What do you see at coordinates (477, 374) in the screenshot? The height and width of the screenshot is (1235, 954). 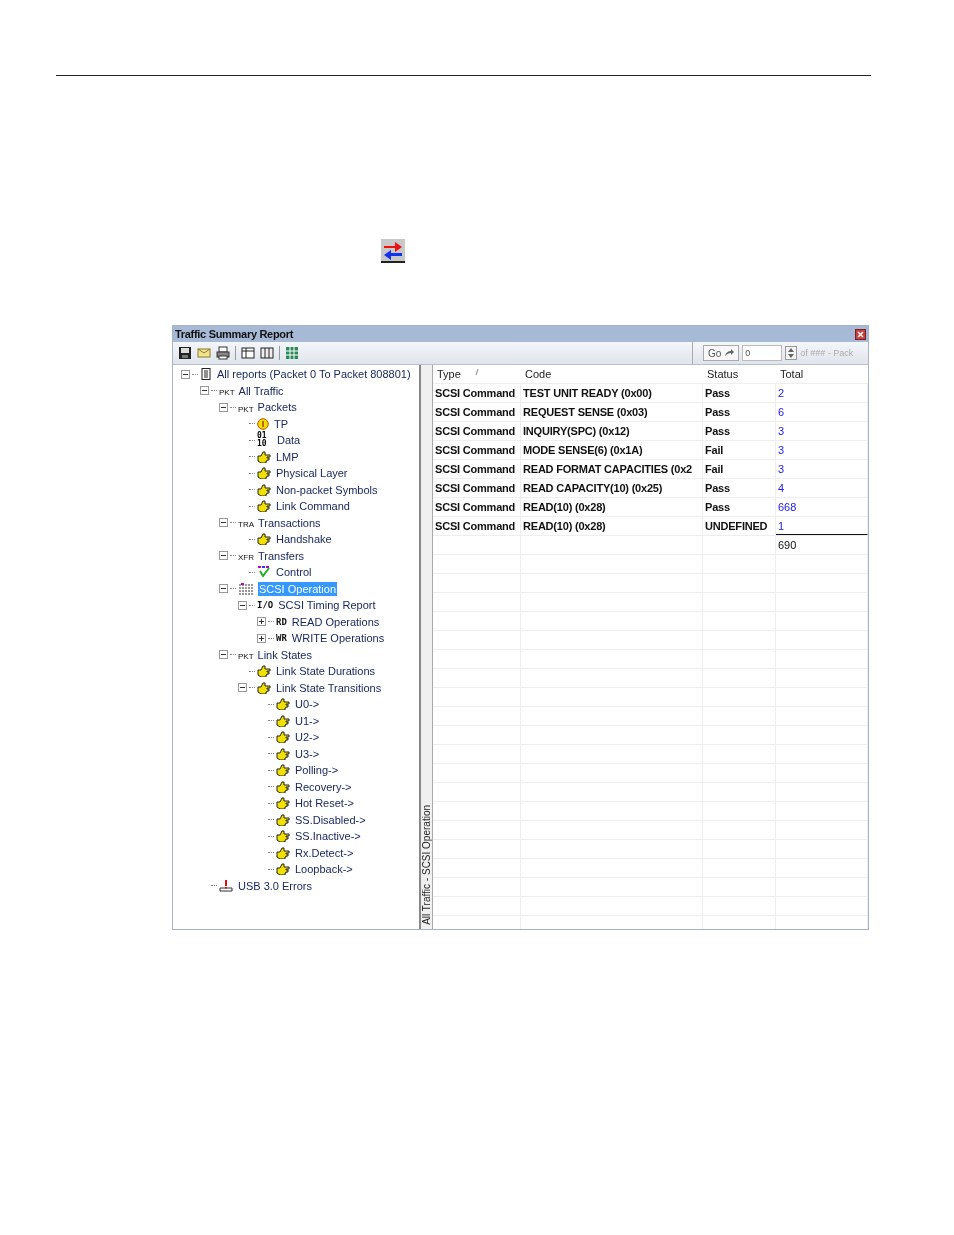 I see `column-header: Type` at bounding box center [477, 374].